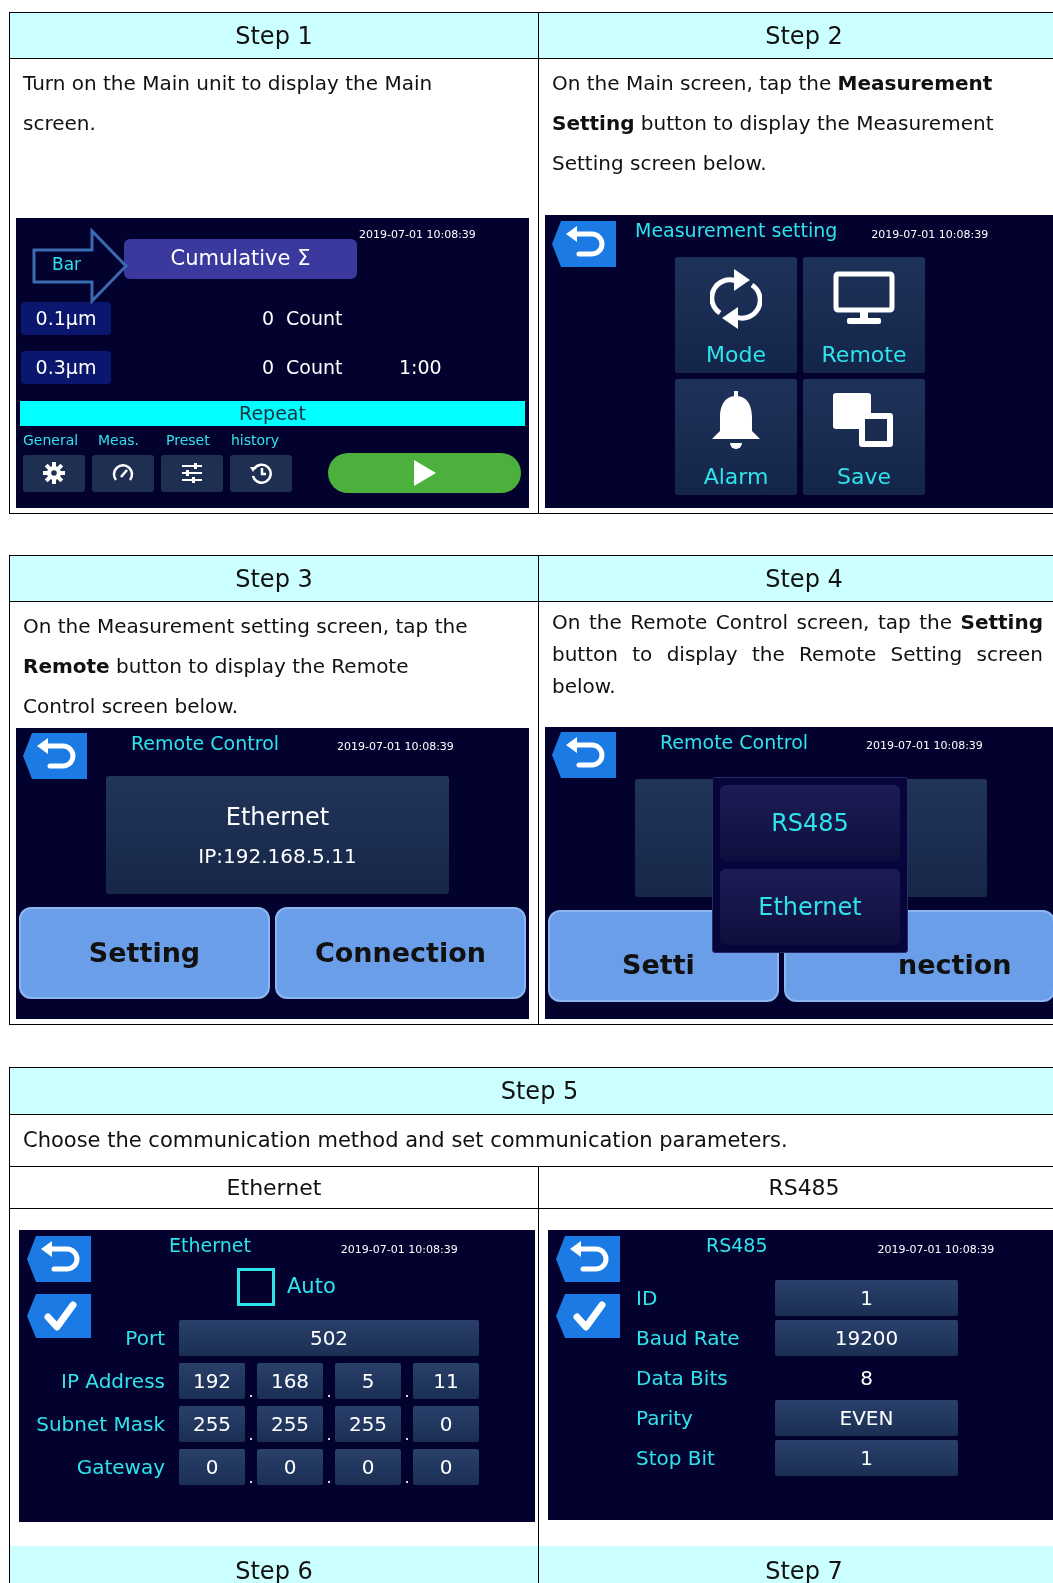 This screenshot has width=1053, height=1583. What do you see at coordinates (796, 579) in the screenshot?
I see `step-header: Step 4` at bounding box center [796, 579].